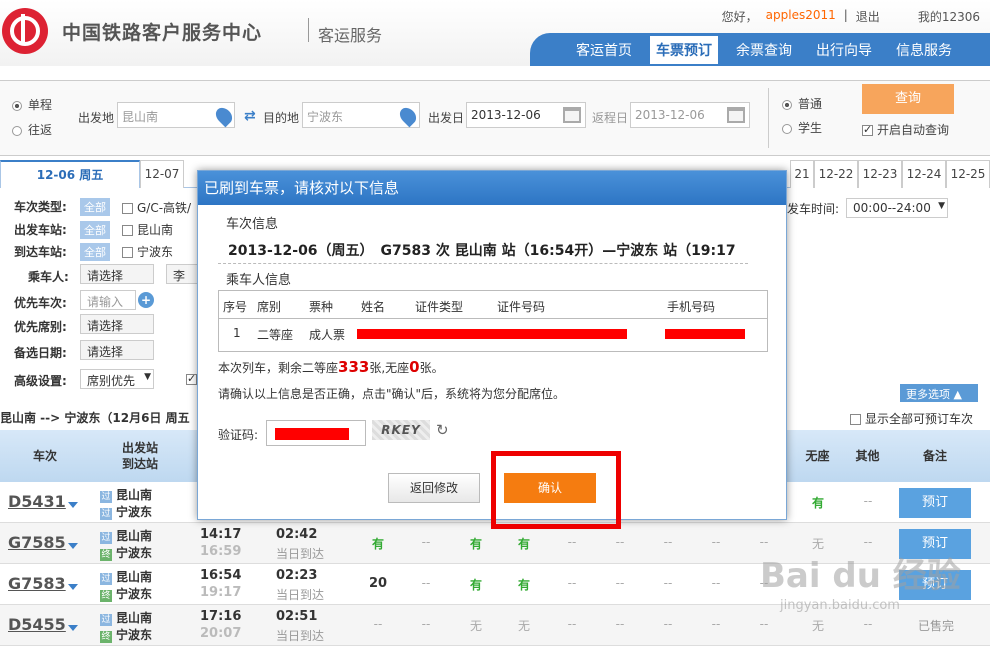 This screenshot has height=646, width=990. What do you see at coordinates (377, 544) in the screenshot?
I see `seat-availability: 有` at bounding box center [377, 544].